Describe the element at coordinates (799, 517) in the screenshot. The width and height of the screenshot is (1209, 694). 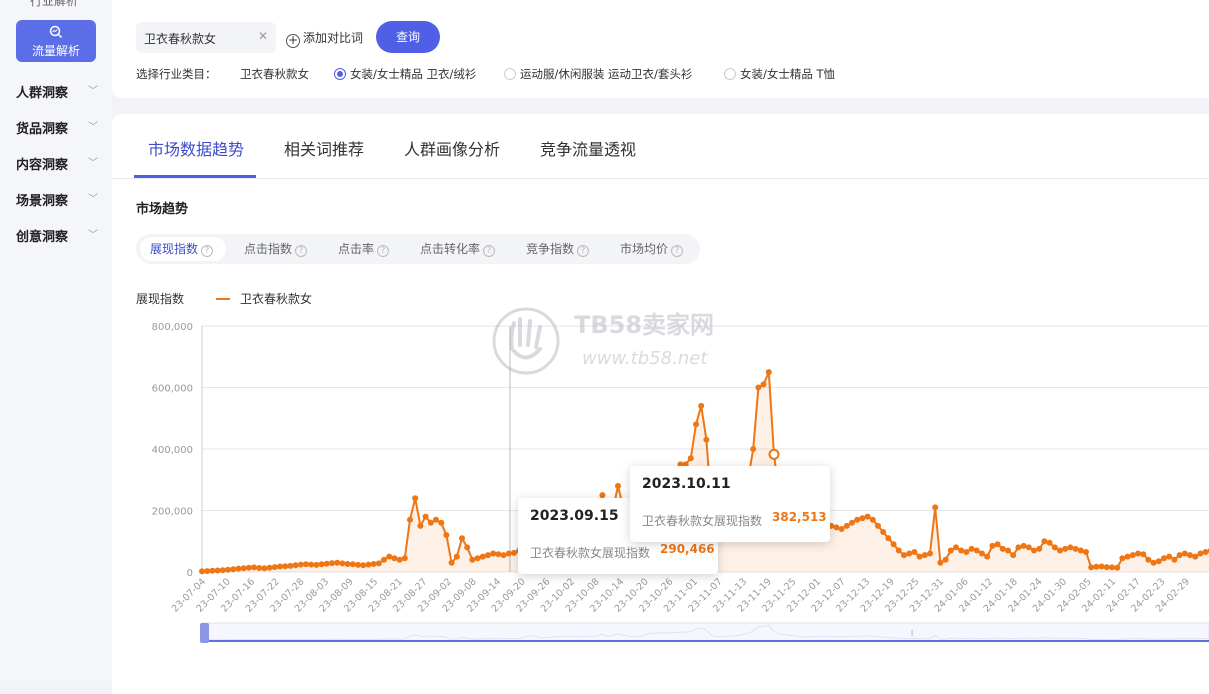
I see `tooltip-value: 382,513` at that location.